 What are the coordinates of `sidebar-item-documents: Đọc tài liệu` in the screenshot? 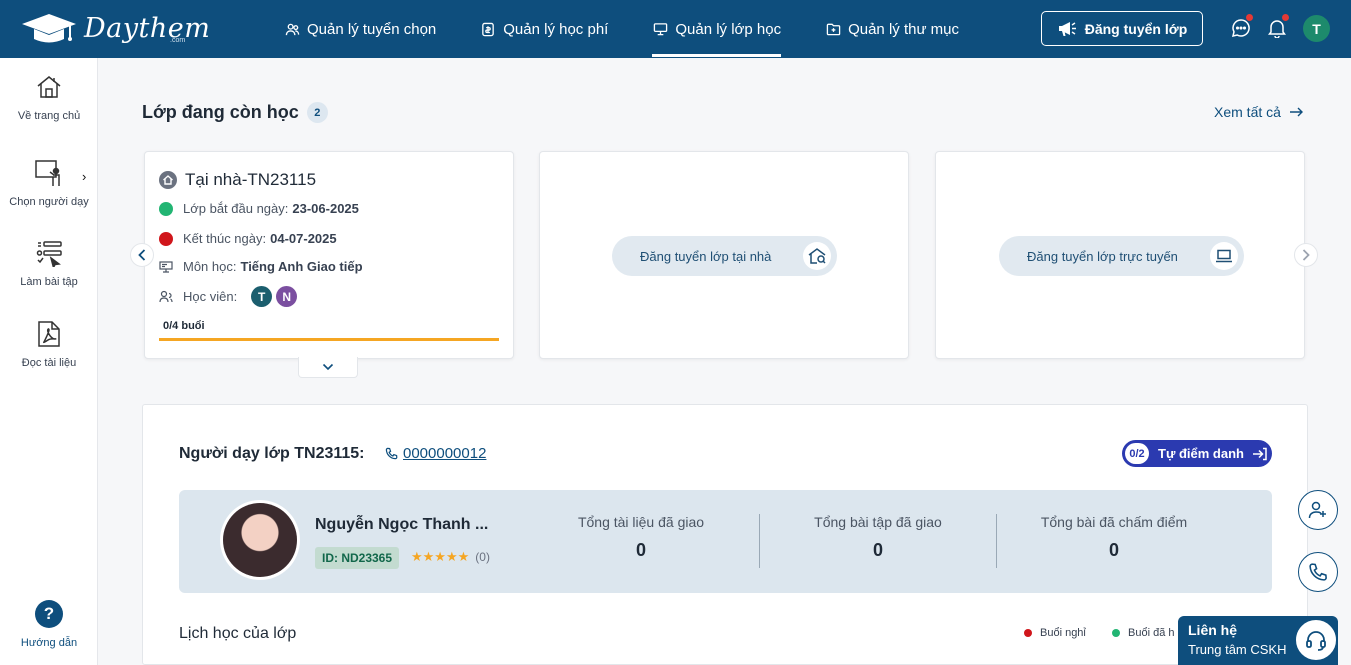 It's located at (49, 344).